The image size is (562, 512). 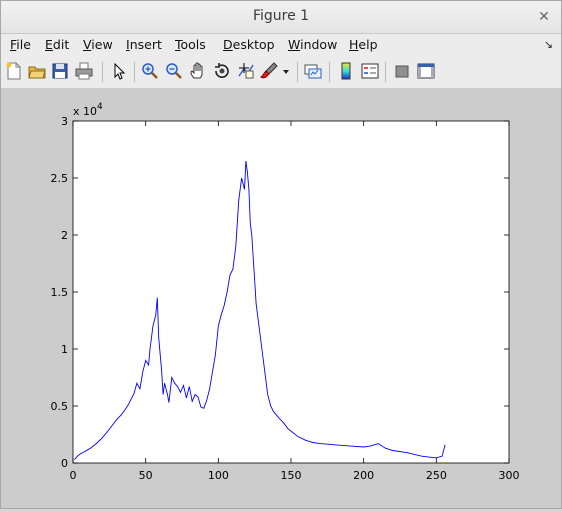 I want to click on show-plot-tools-icon, so click(x=426, y=71).